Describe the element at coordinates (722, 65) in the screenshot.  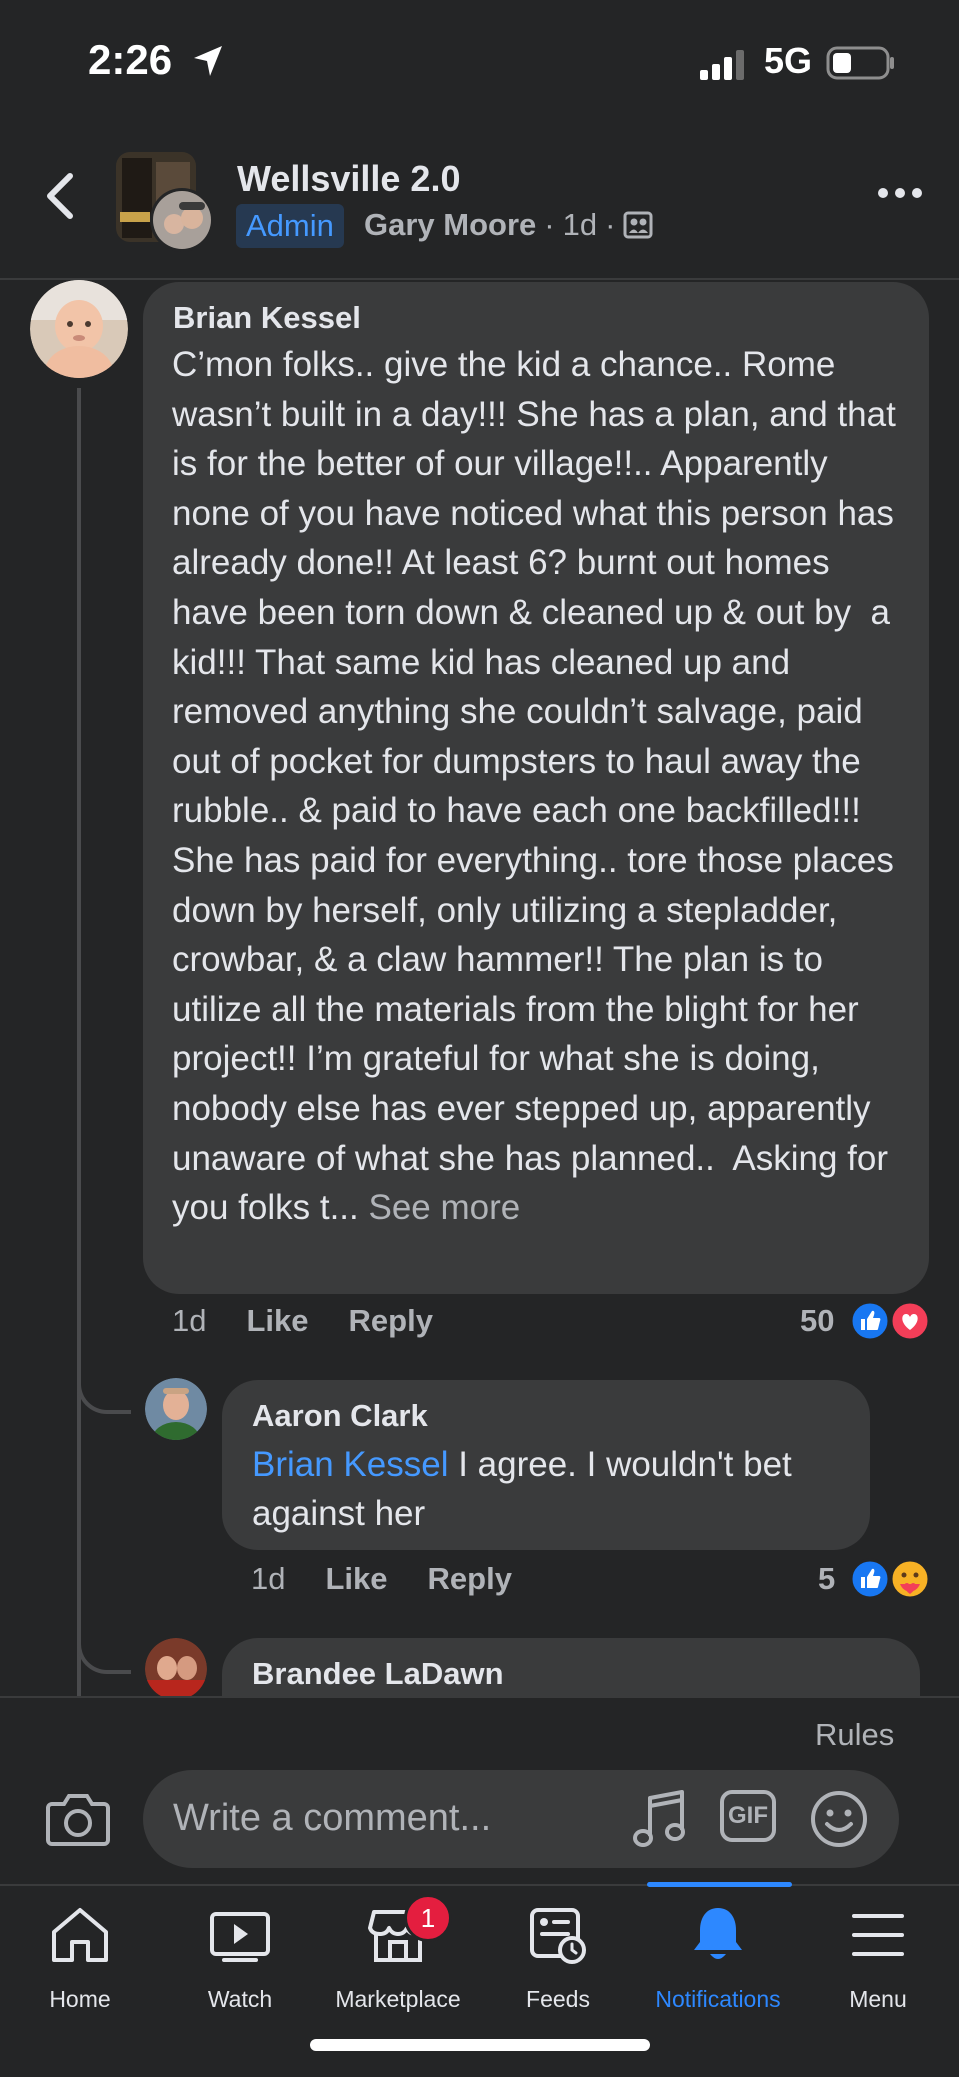
I see `cellular-signal-icon` at that location.